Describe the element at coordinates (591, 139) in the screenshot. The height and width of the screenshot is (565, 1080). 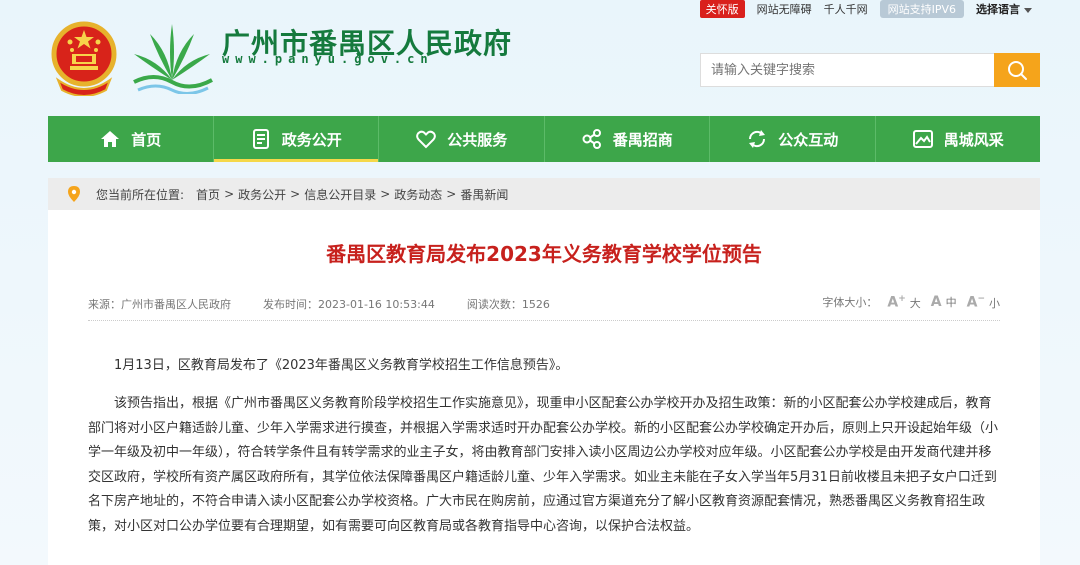
I see `network-icon` at that location.